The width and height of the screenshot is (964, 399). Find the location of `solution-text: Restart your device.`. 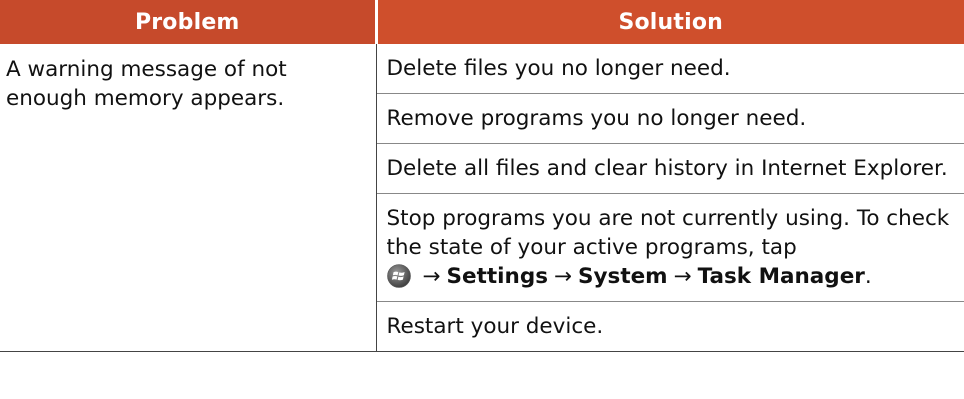

solution-text: Restart your device. is located at coordinates (495, 326).